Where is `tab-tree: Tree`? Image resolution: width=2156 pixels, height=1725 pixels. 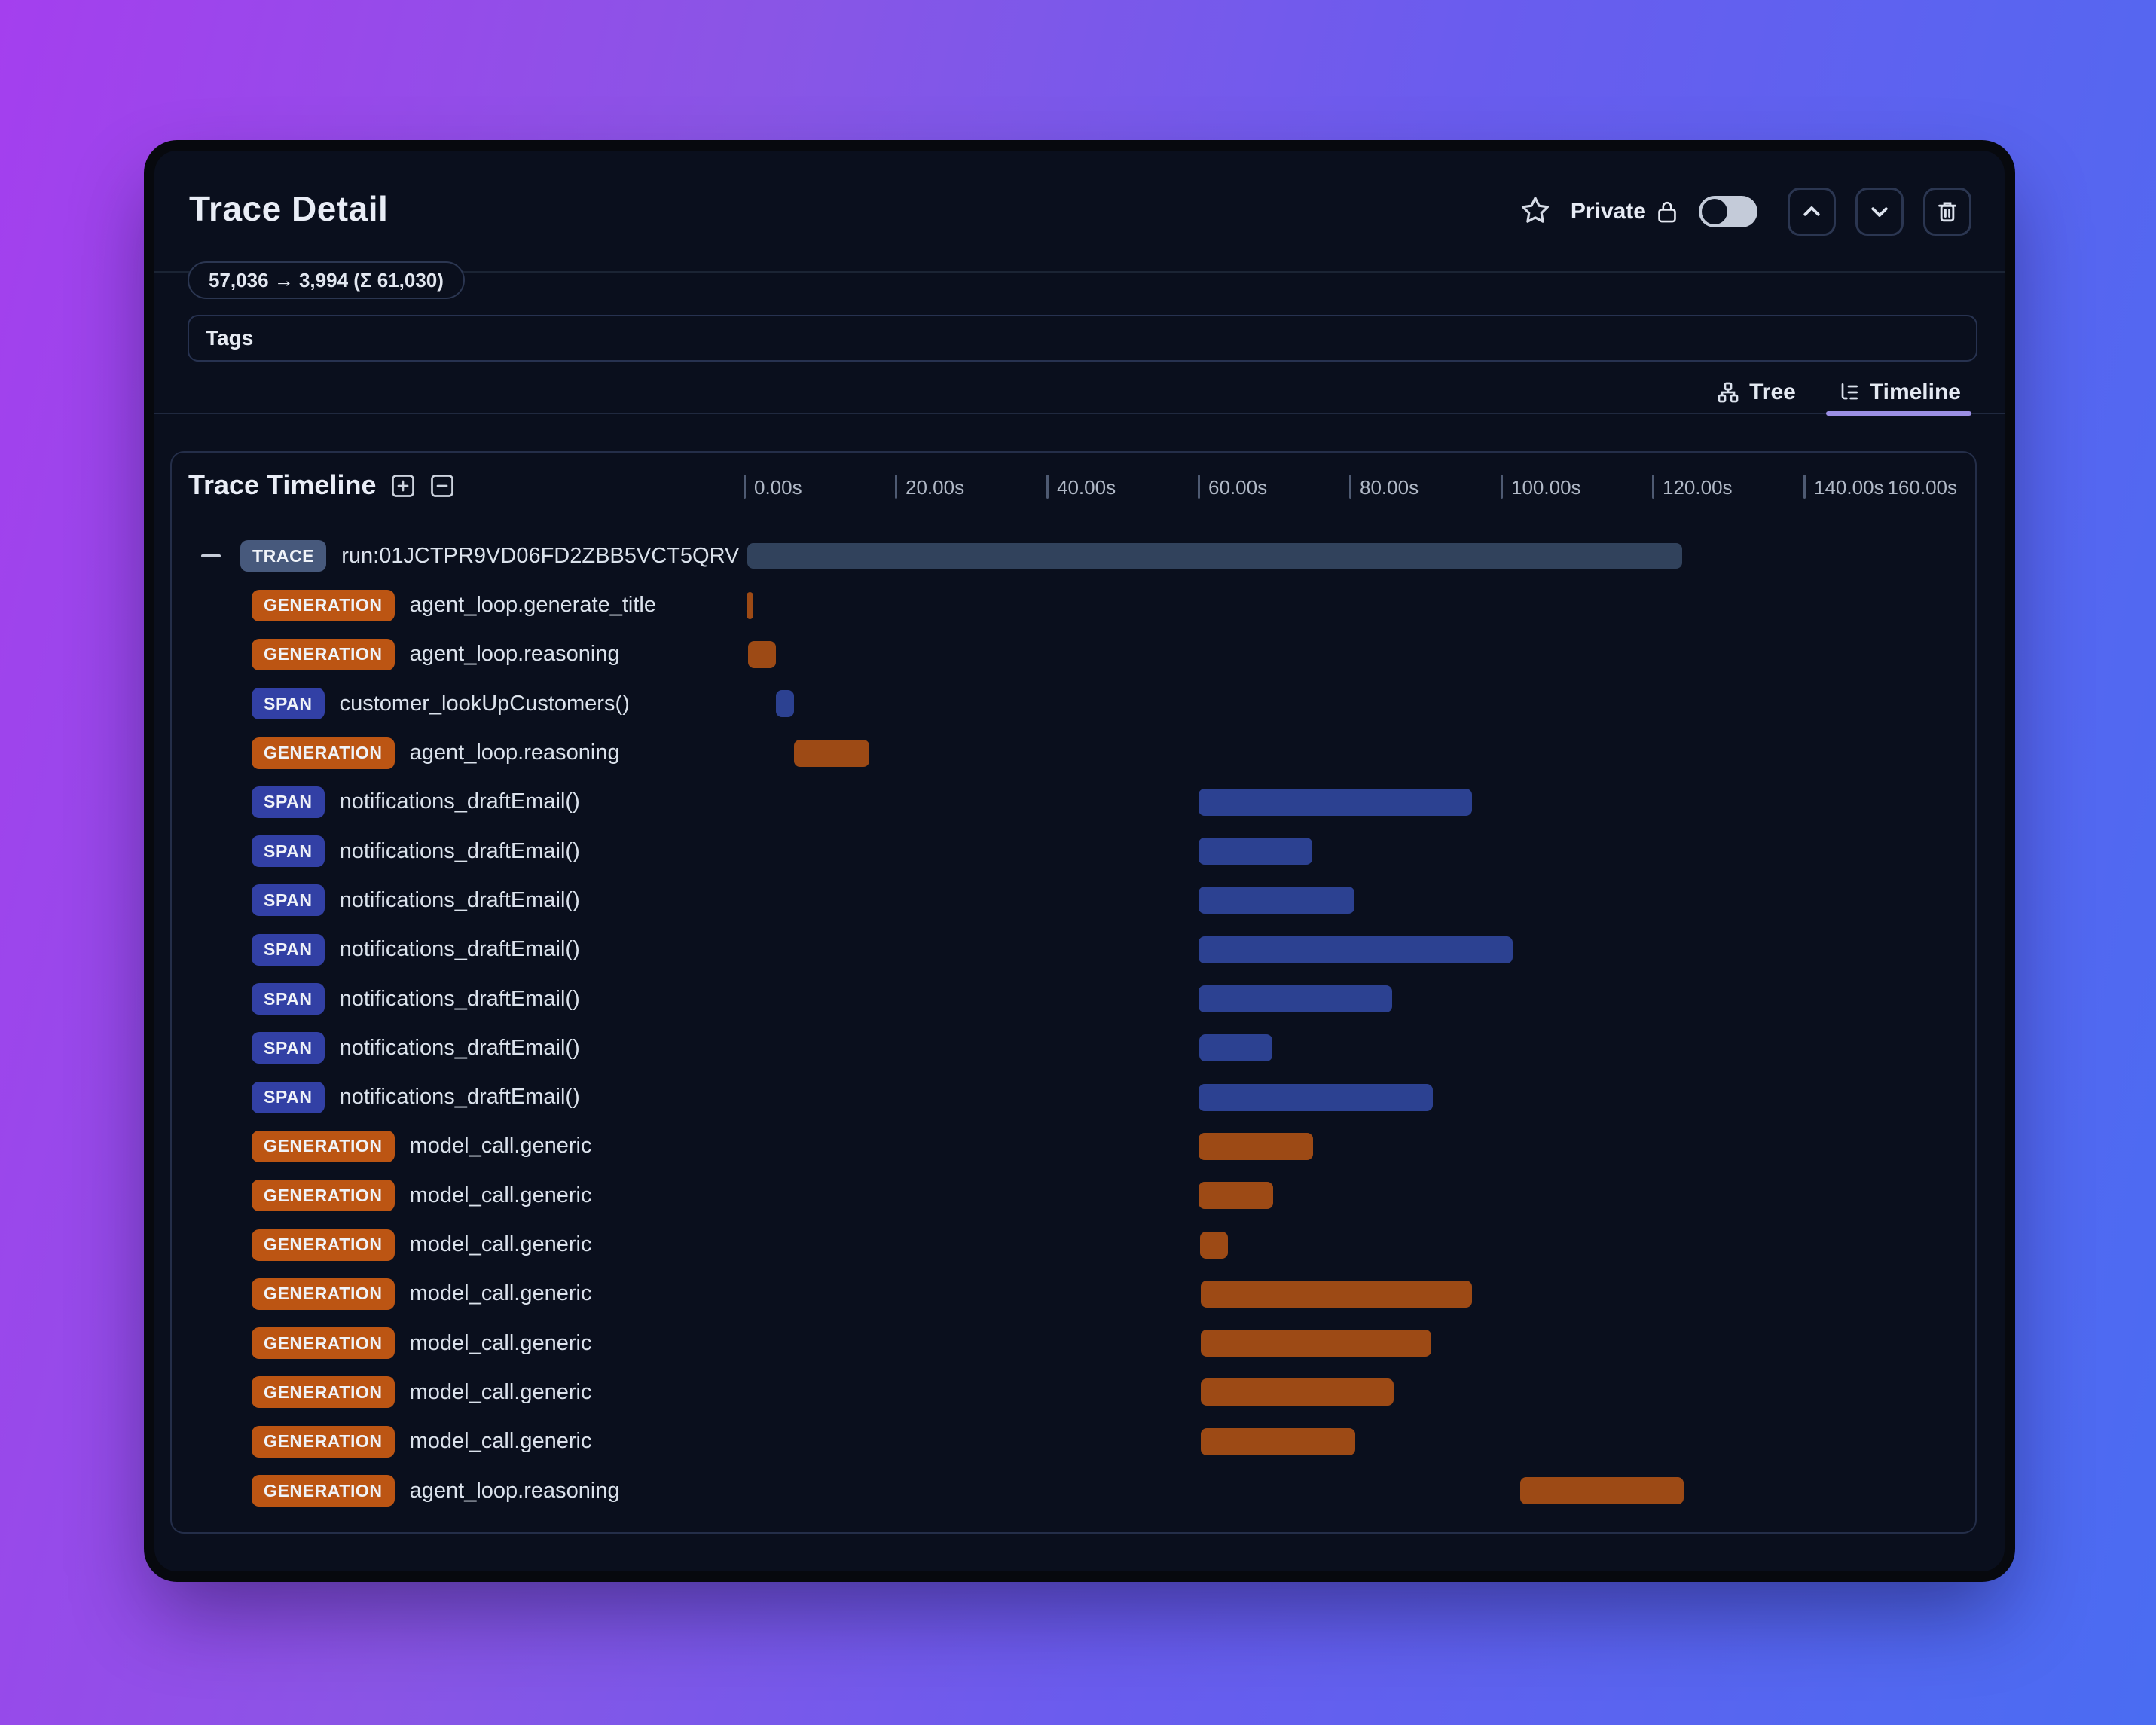 tab-tree: Tree is located at coordinates (1755, 392).